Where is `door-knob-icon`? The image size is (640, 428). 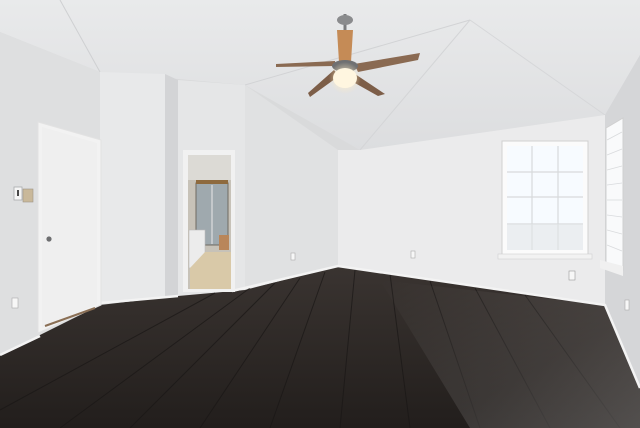
door-knob-icon is located at coordinates (49, 239).